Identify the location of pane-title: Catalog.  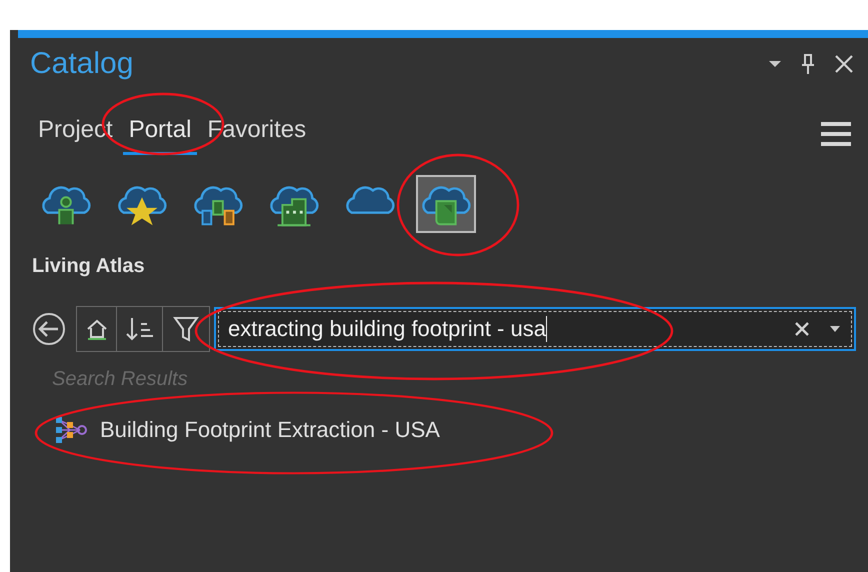
(82, 64).